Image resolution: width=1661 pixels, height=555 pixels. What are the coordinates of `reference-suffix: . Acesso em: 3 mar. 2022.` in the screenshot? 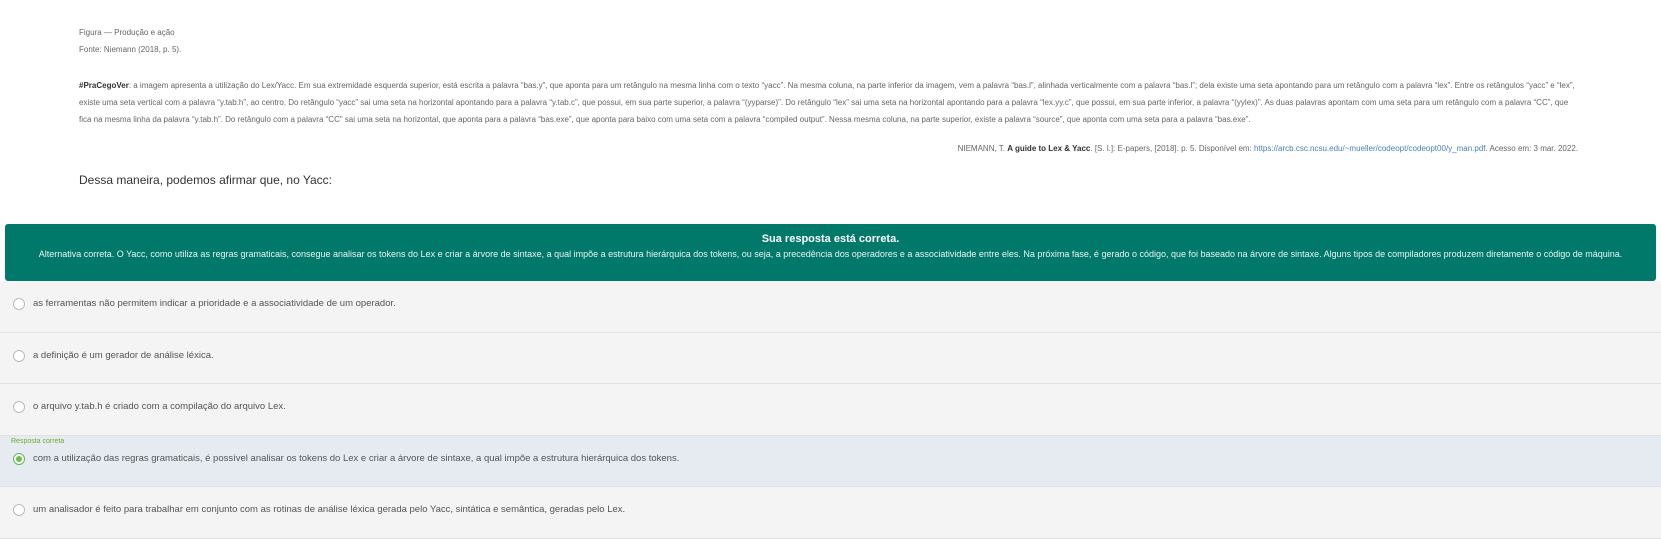 It's located at (1532, 148).